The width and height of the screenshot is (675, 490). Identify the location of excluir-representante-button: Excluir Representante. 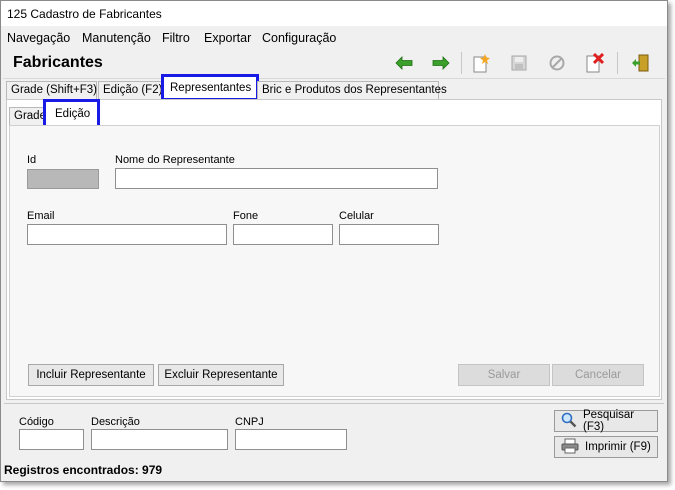
(221, 375).